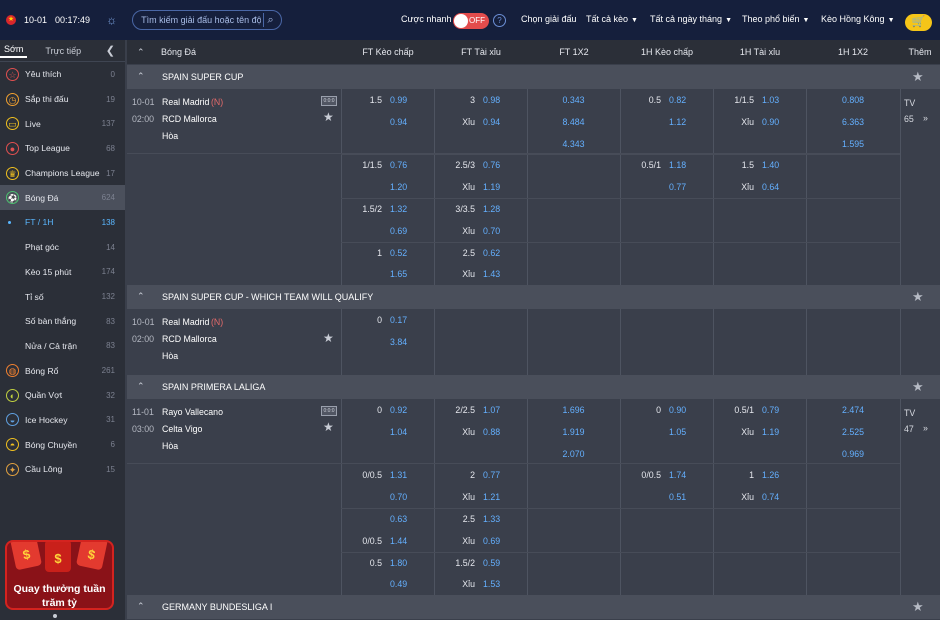 This screenshot has width=940, height=620. I want to click on carousel-dot, so click(55, 616).